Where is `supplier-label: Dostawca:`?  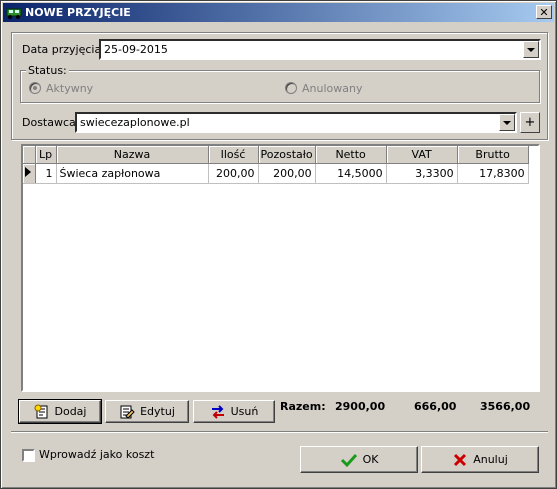 supplier-label: Dostawca: is located at coordinates (51, 122).